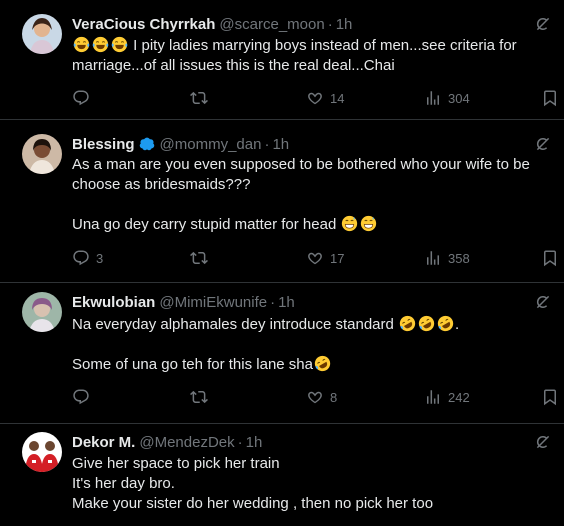 Image resolution: width=564 pixels, height=526 pixels. Describe the element at coordinates (143, 24) in the screenshot. I see `display-name: VeraCious Chyrrkah` at that location.